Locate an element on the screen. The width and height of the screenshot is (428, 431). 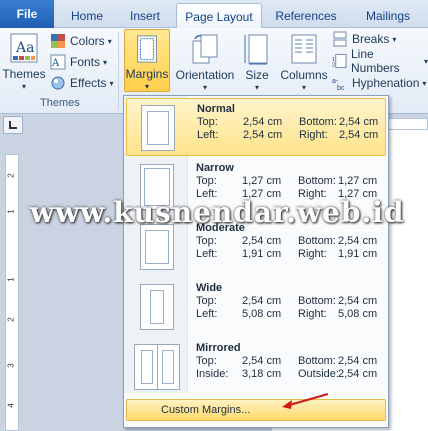
margin-value: 5,08 cm is located at coordinates (358, 314).